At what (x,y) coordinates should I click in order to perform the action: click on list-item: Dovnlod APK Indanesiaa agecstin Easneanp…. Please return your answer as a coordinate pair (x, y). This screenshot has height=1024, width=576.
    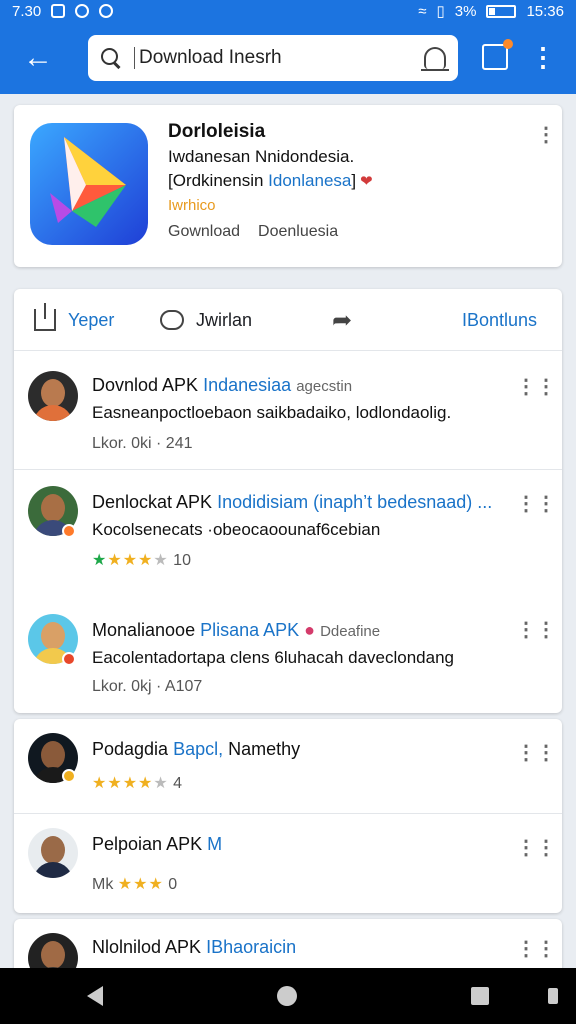
    Looking at the image, I should click on (288, 410).